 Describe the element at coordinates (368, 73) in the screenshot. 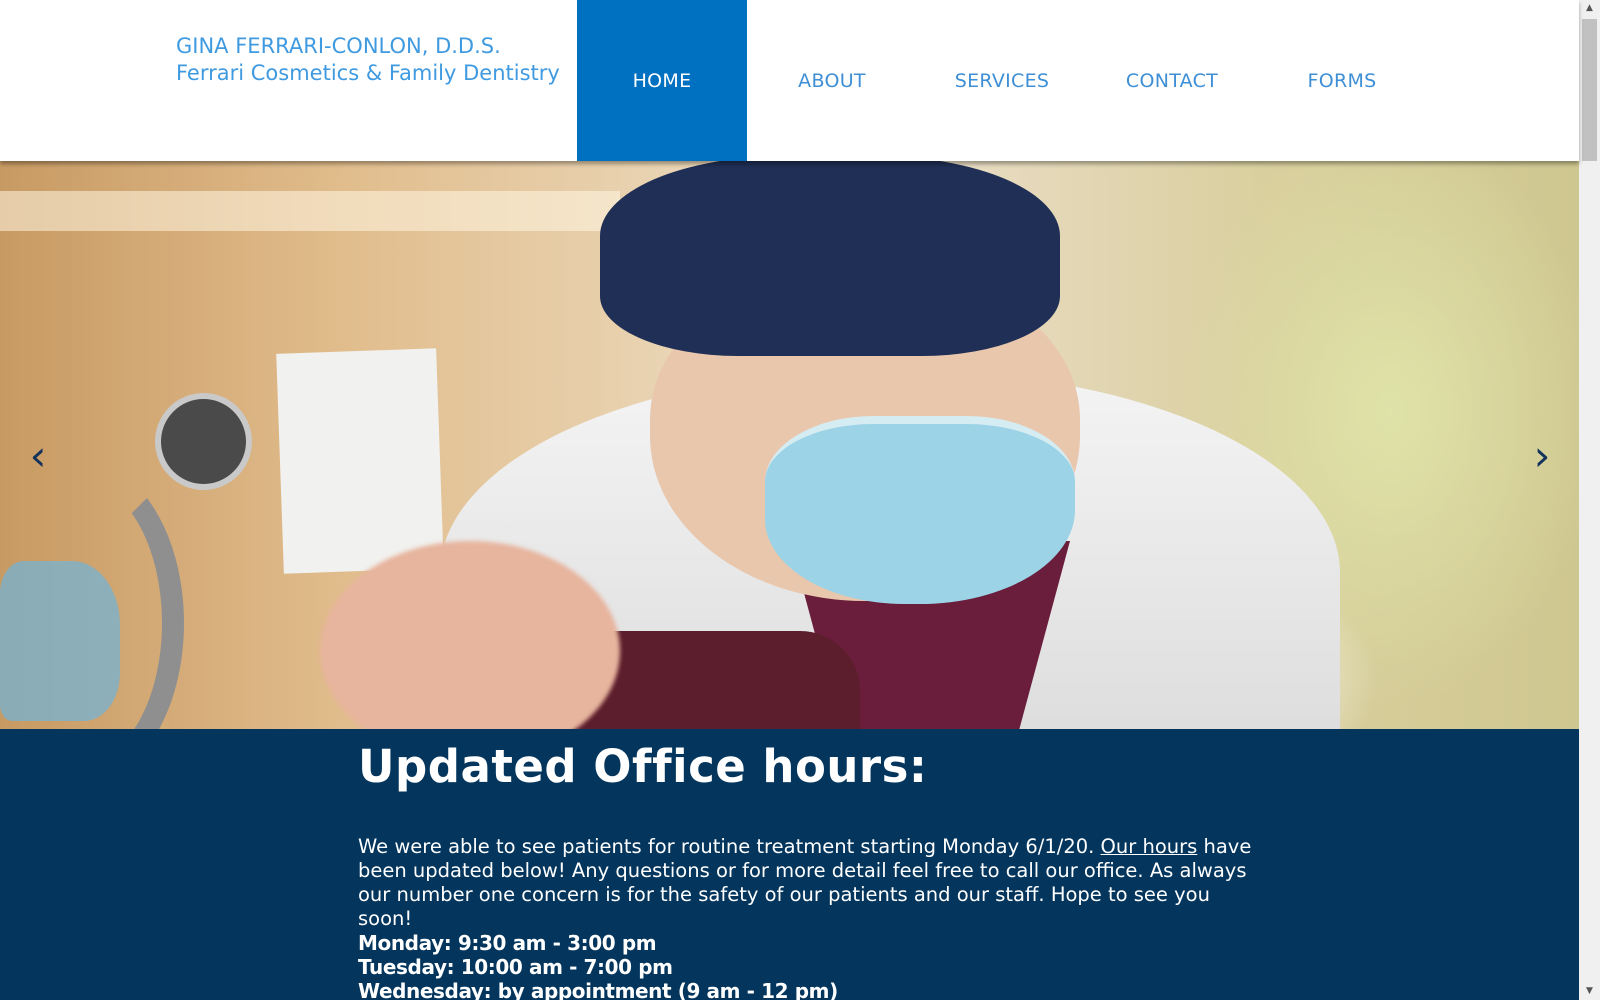

I see `brand-tagline: Ferrari Cosmetics & Family Dentistry` at that location.